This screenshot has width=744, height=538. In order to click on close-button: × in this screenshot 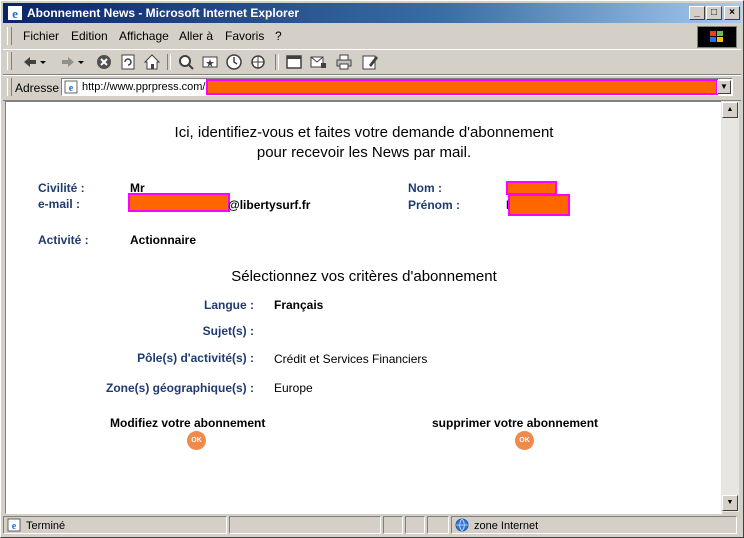, I will do `click(732, 13)`.